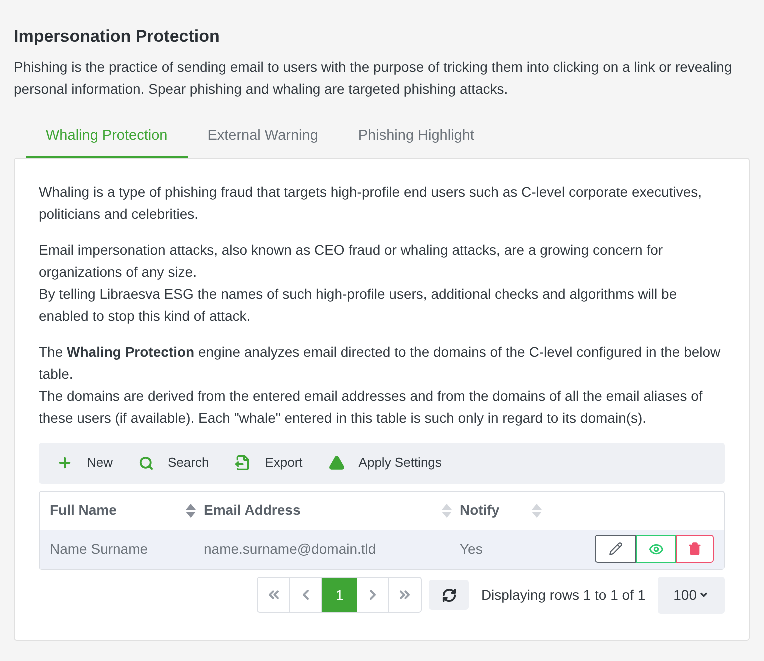 The image size is (764, 661). What do you see at coordinates (252, 510) in the screenshot?
I see `column-header: Email Address` at bounding box center [252, 510].